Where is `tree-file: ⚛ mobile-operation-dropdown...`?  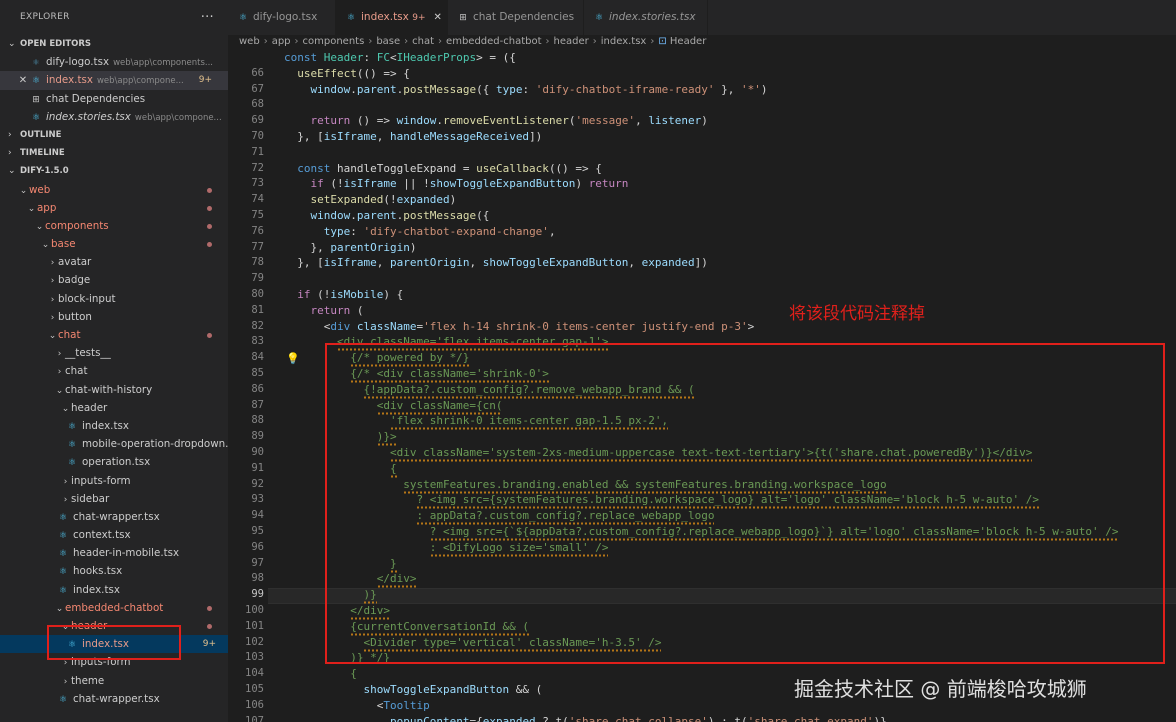 tree-file: ⚛ mobile-operation-dropdown... is located at coordinates (114, 444).